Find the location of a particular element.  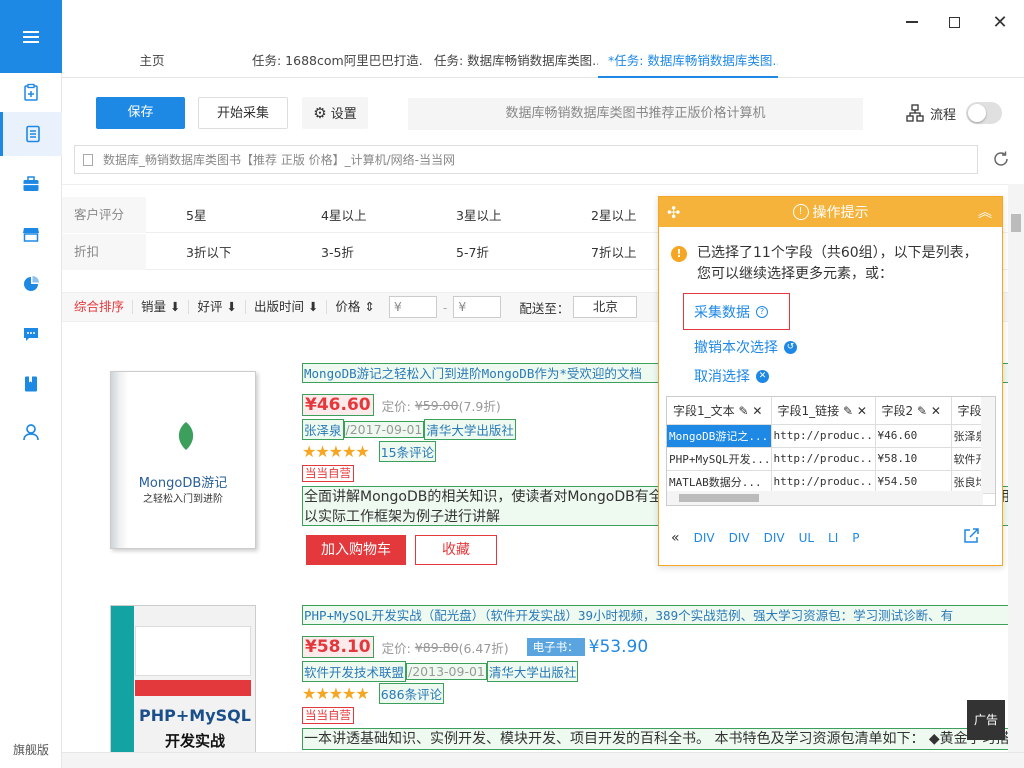

filter-option: 5-7折 is located at coordinates (483, 251).